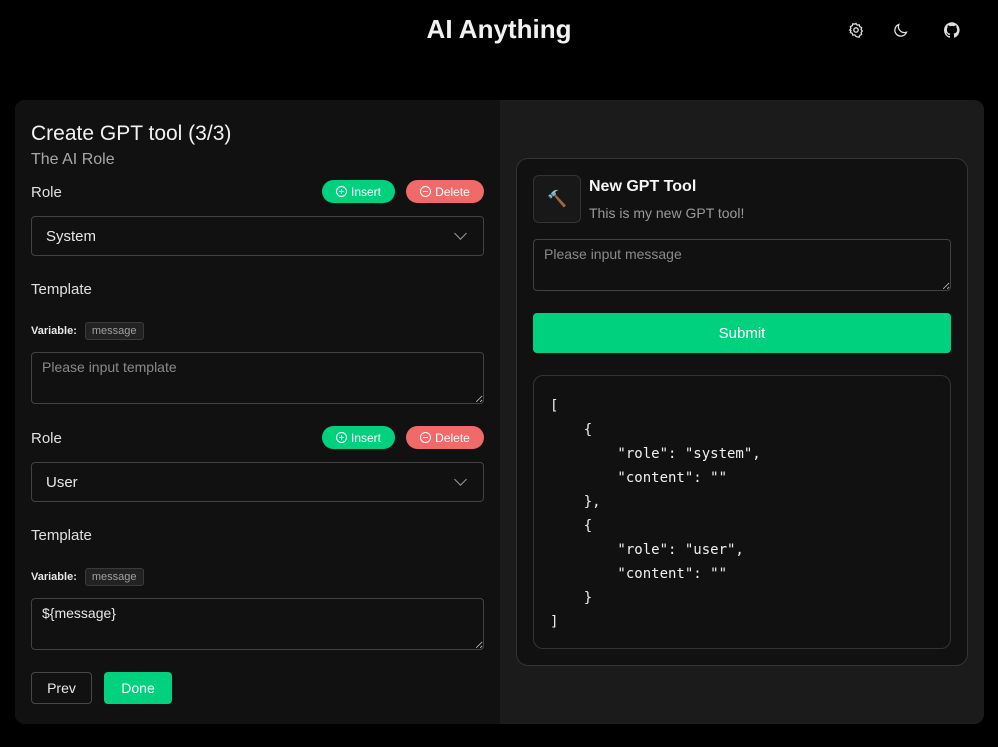 The width and height of the screenshot is (998, 747). Describe the element at coordinates (952, 30) in the screenshot. I see `github-icon` at that location.